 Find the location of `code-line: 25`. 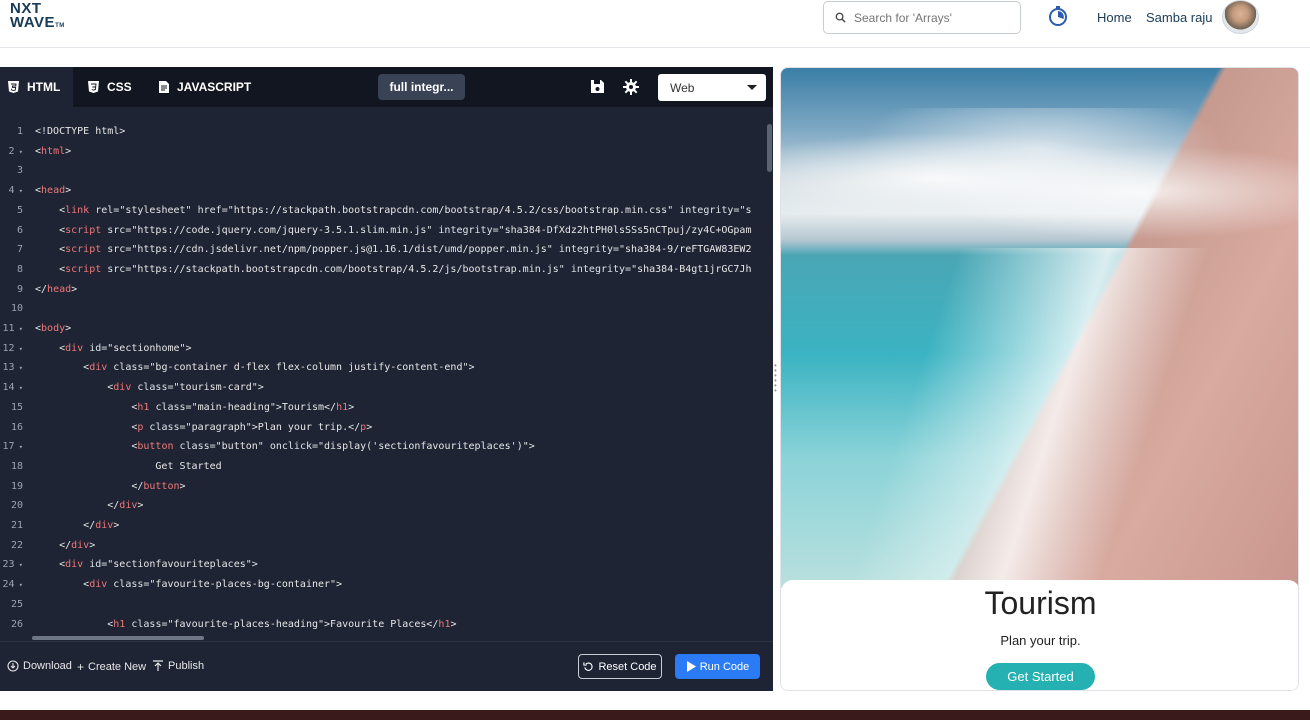

code-line: 25 is located at coordinates (385, 605).